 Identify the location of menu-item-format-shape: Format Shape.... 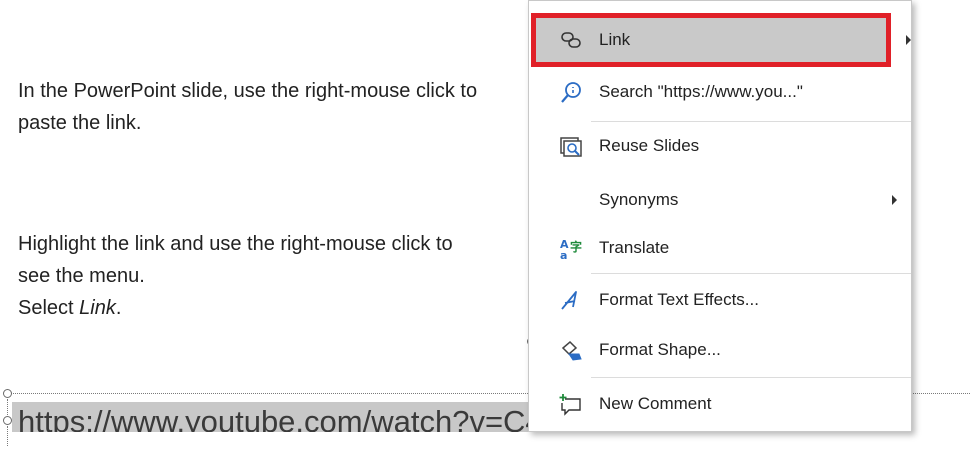
(720, 350).